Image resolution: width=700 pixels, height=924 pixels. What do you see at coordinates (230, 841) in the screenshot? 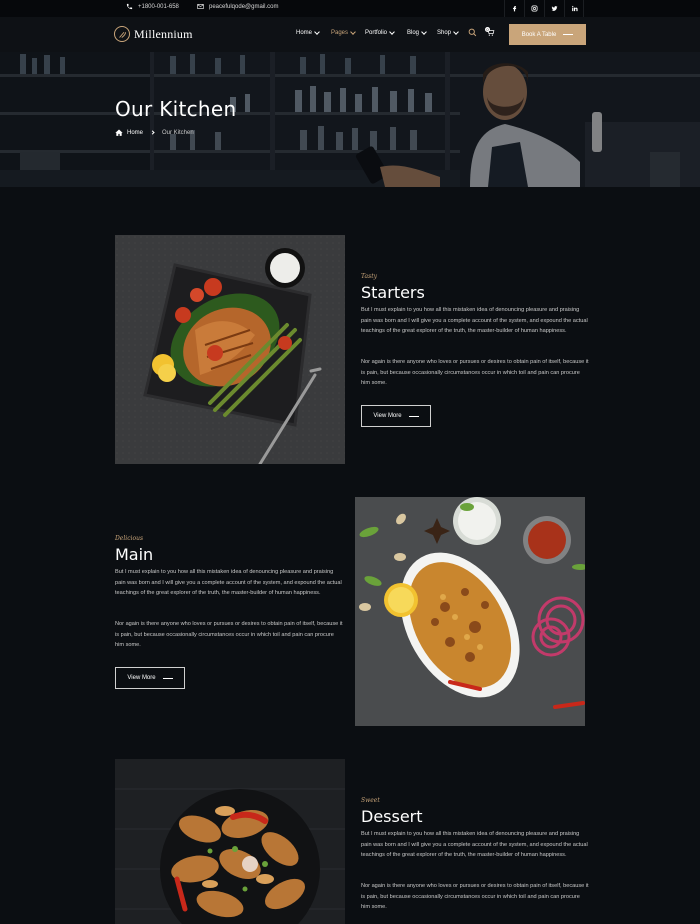
I see `dessert-image` at bounding box center [230, 841].